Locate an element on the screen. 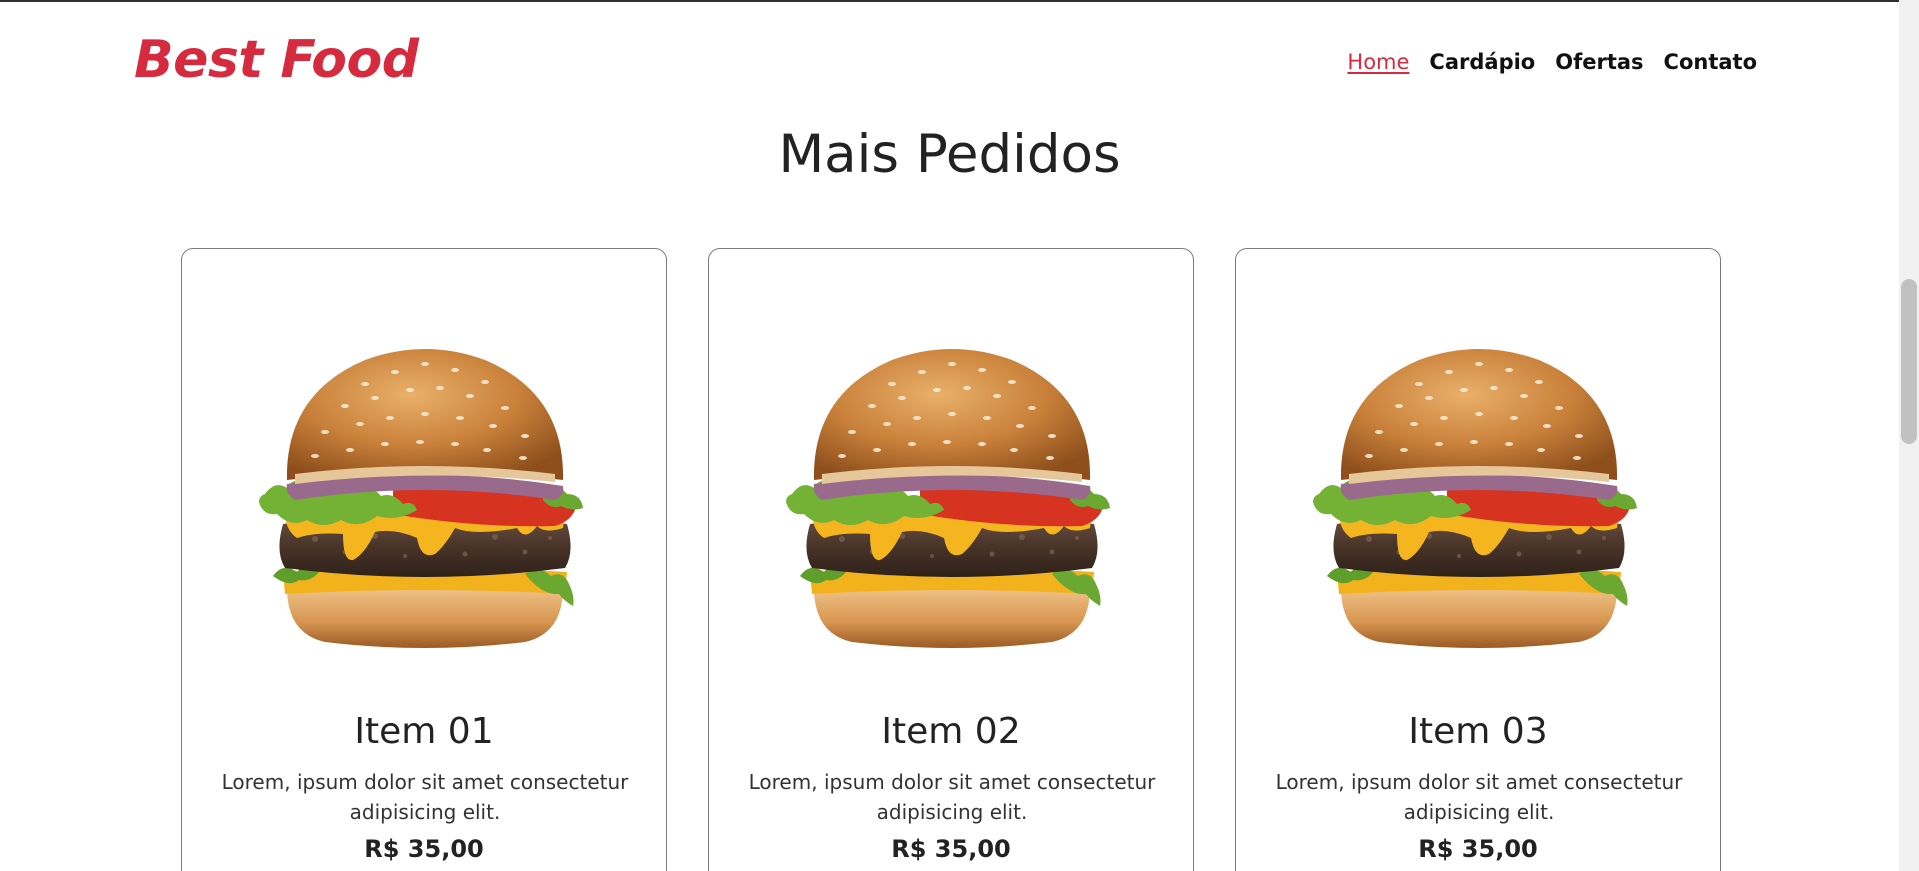 This screenshot has height=871, width=1919. product-title: Item 03 is located at coordinates (1478, 731).